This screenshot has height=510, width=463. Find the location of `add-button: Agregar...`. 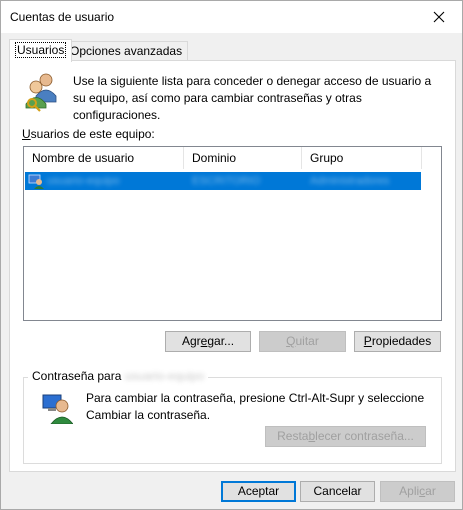

add-button: Agregar... is located at coordinates (208, 341).